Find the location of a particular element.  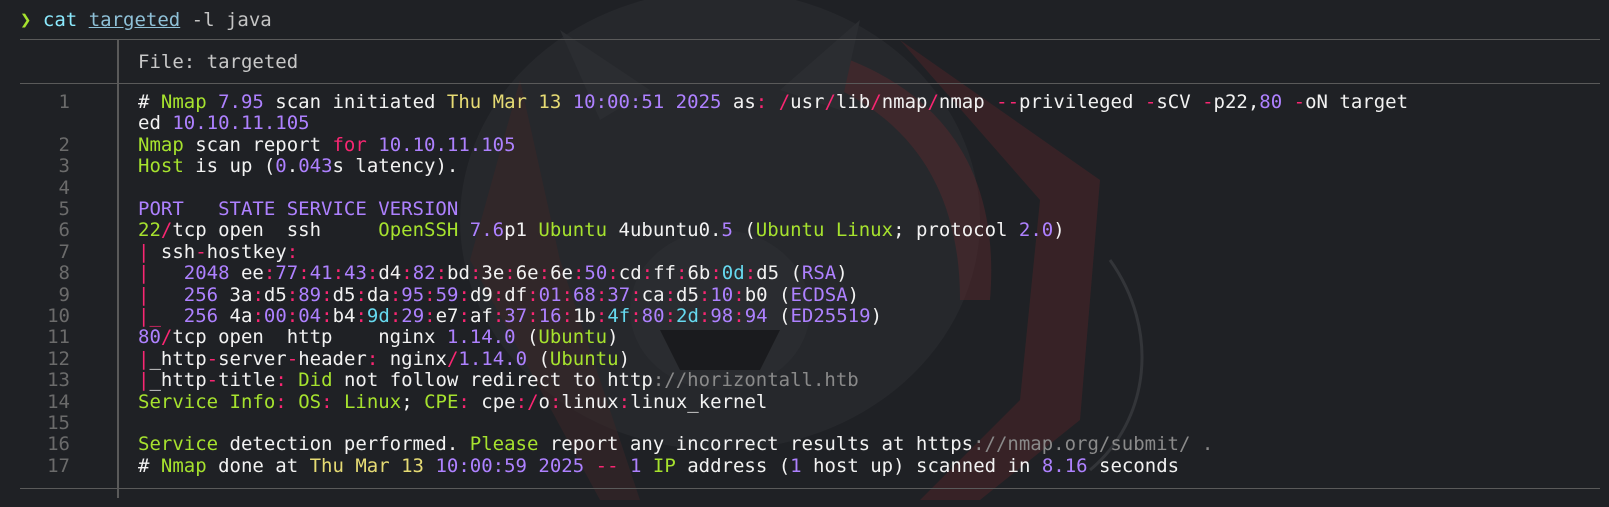

token: ) is located at coordinates (624, 358).